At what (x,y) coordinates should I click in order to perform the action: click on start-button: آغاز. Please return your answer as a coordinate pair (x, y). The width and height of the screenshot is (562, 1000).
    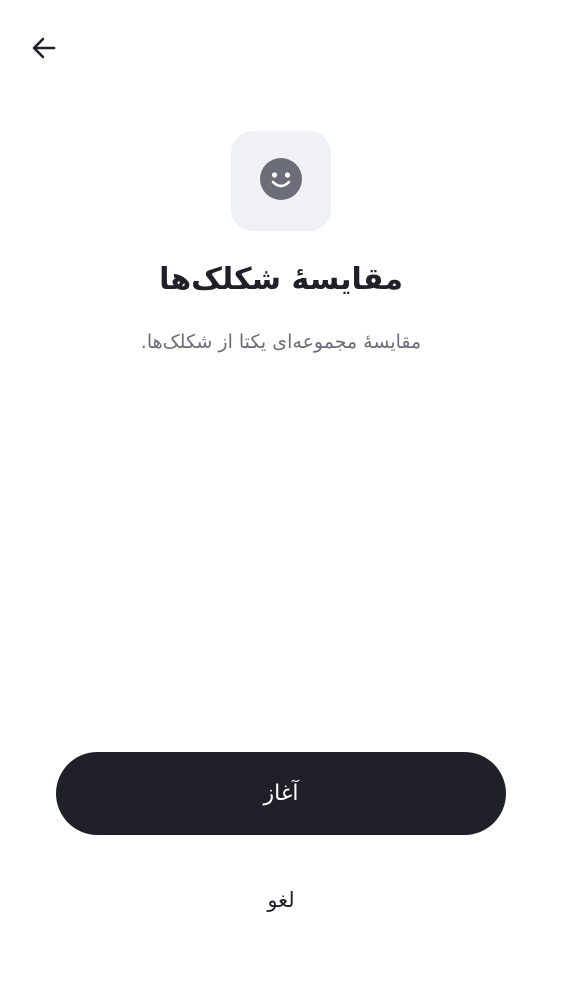
    Looking at the image, I should click on (281, 793).